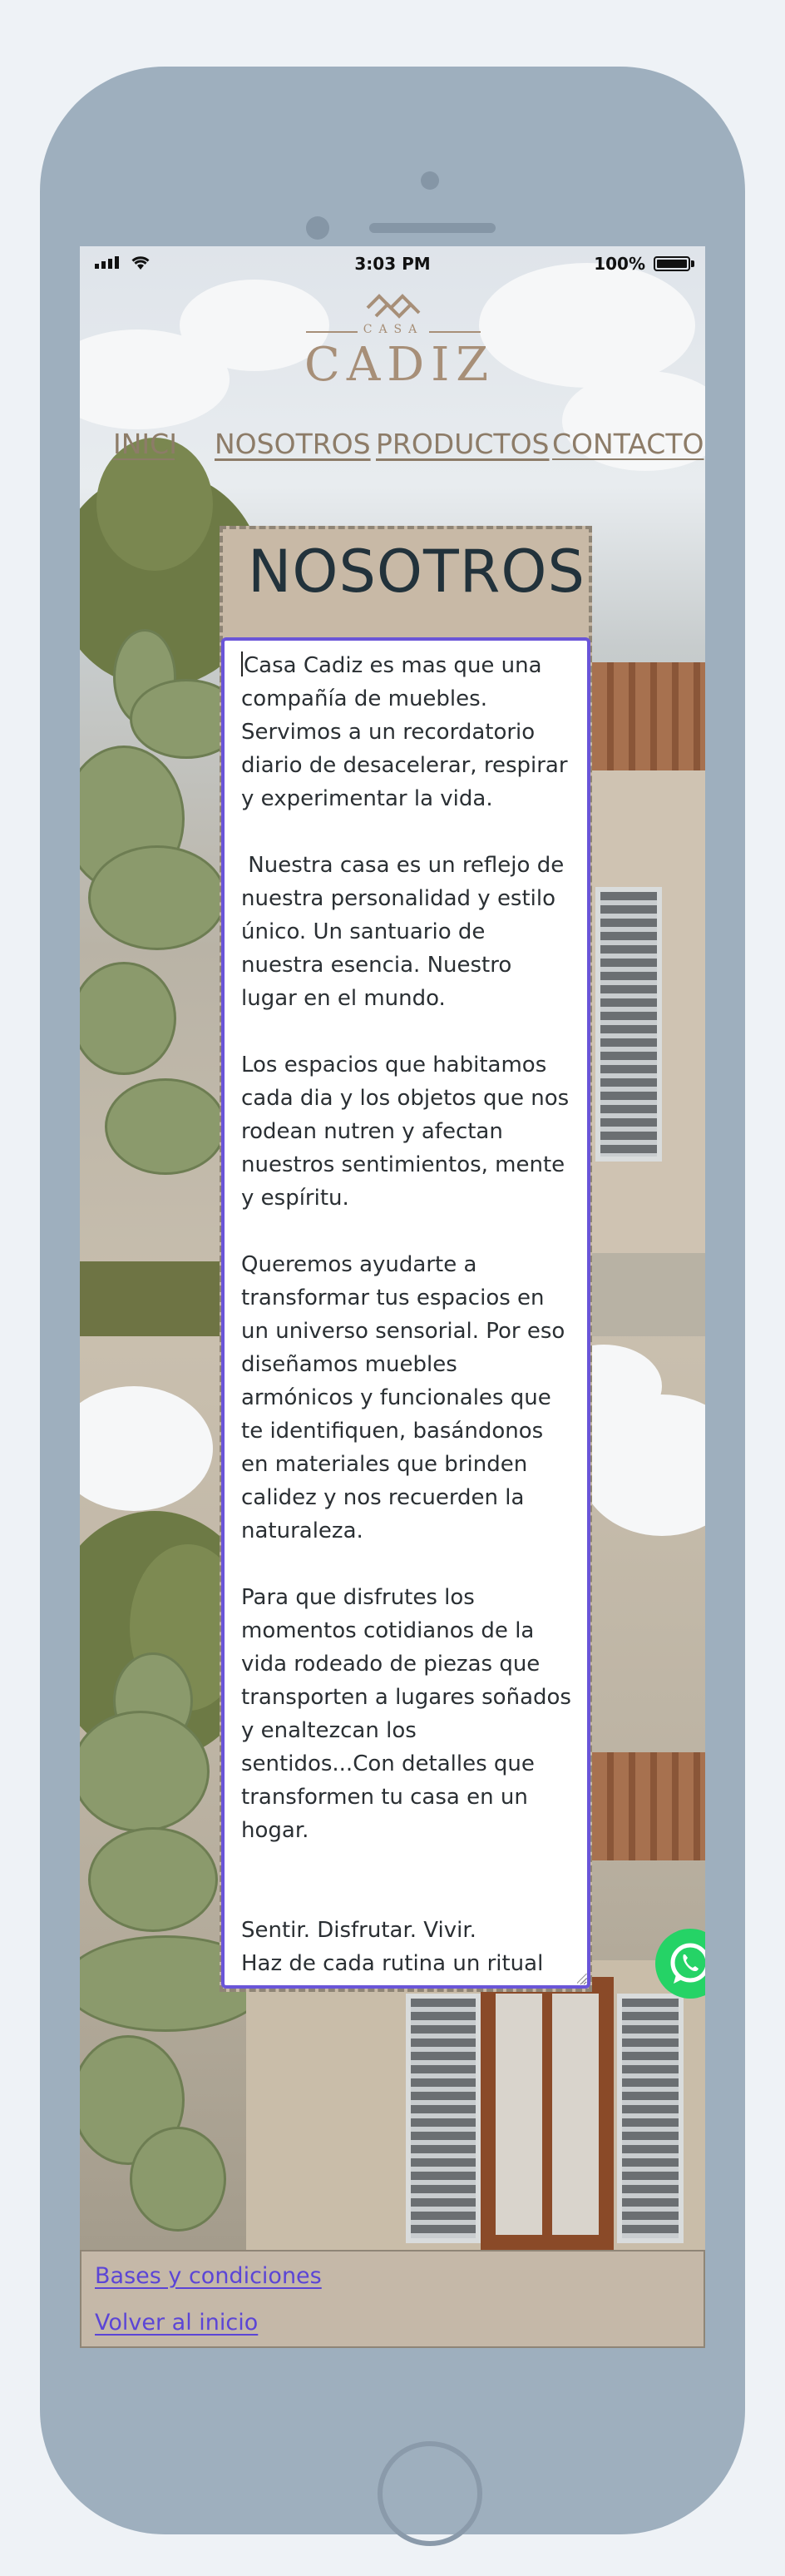  What do you see at coordinates (582, 1979) in the screenshot?
I see `textarea-resize-handle` at bounding box center [582, 1979].